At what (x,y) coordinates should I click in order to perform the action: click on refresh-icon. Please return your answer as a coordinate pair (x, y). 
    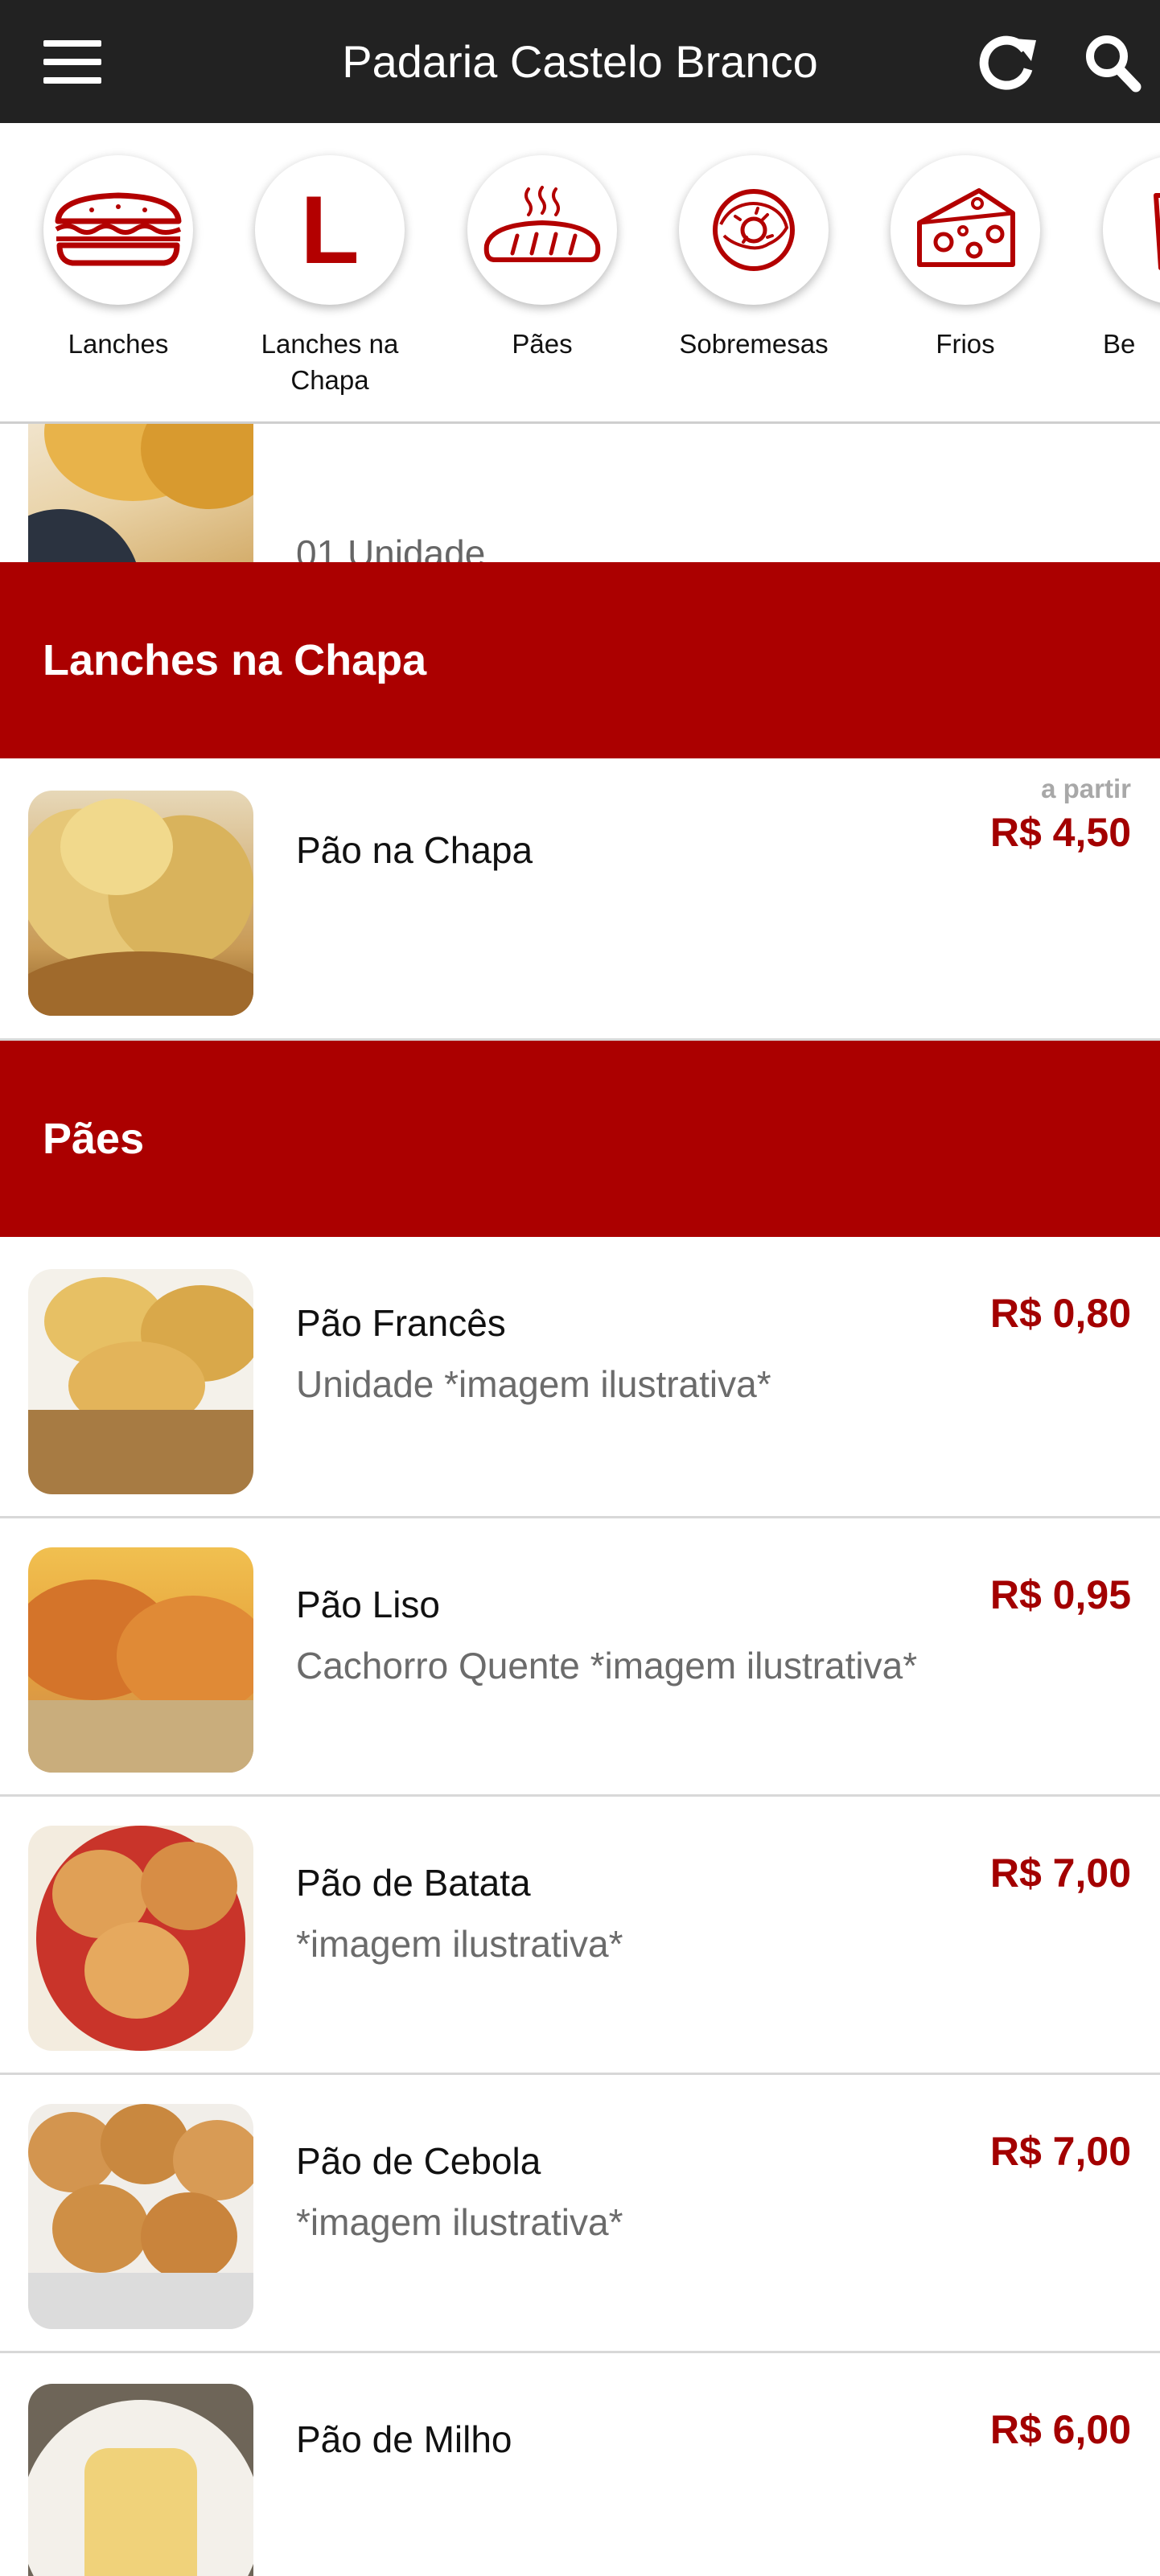
    Looking at the image, I should click on (1007, 62).